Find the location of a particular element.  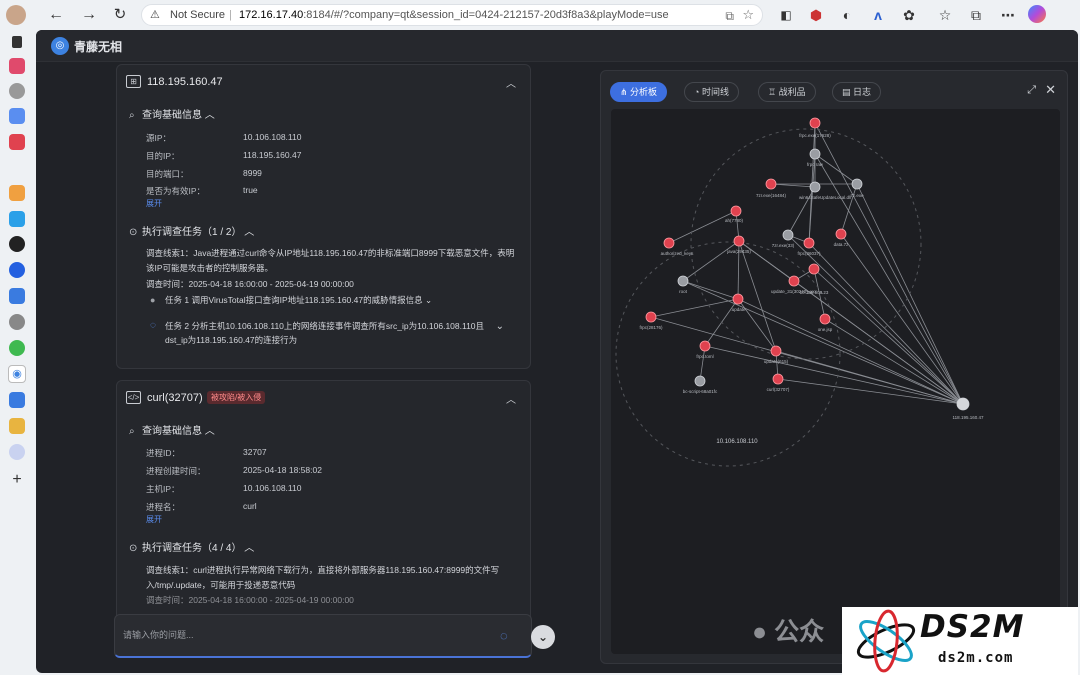

play-circle-icon: ⊙ is located at coordinates (133, 232).